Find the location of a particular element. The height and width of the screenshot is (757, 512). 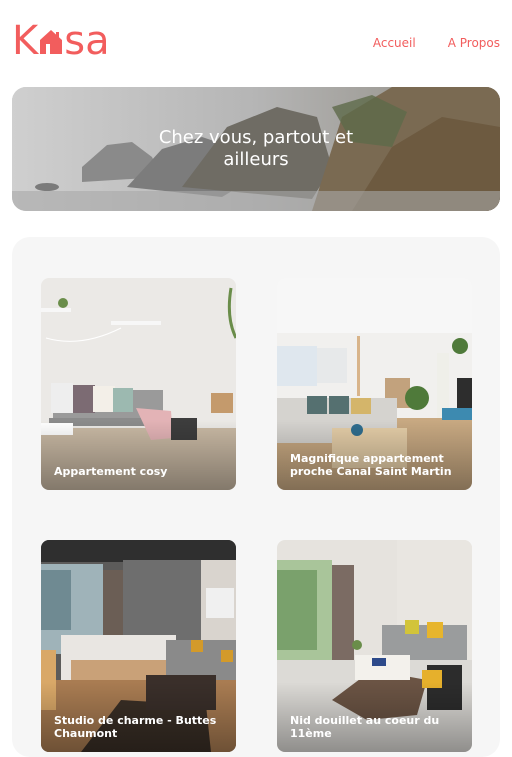

listing-title: Appartement cosy is located at coordinates (111, 471).